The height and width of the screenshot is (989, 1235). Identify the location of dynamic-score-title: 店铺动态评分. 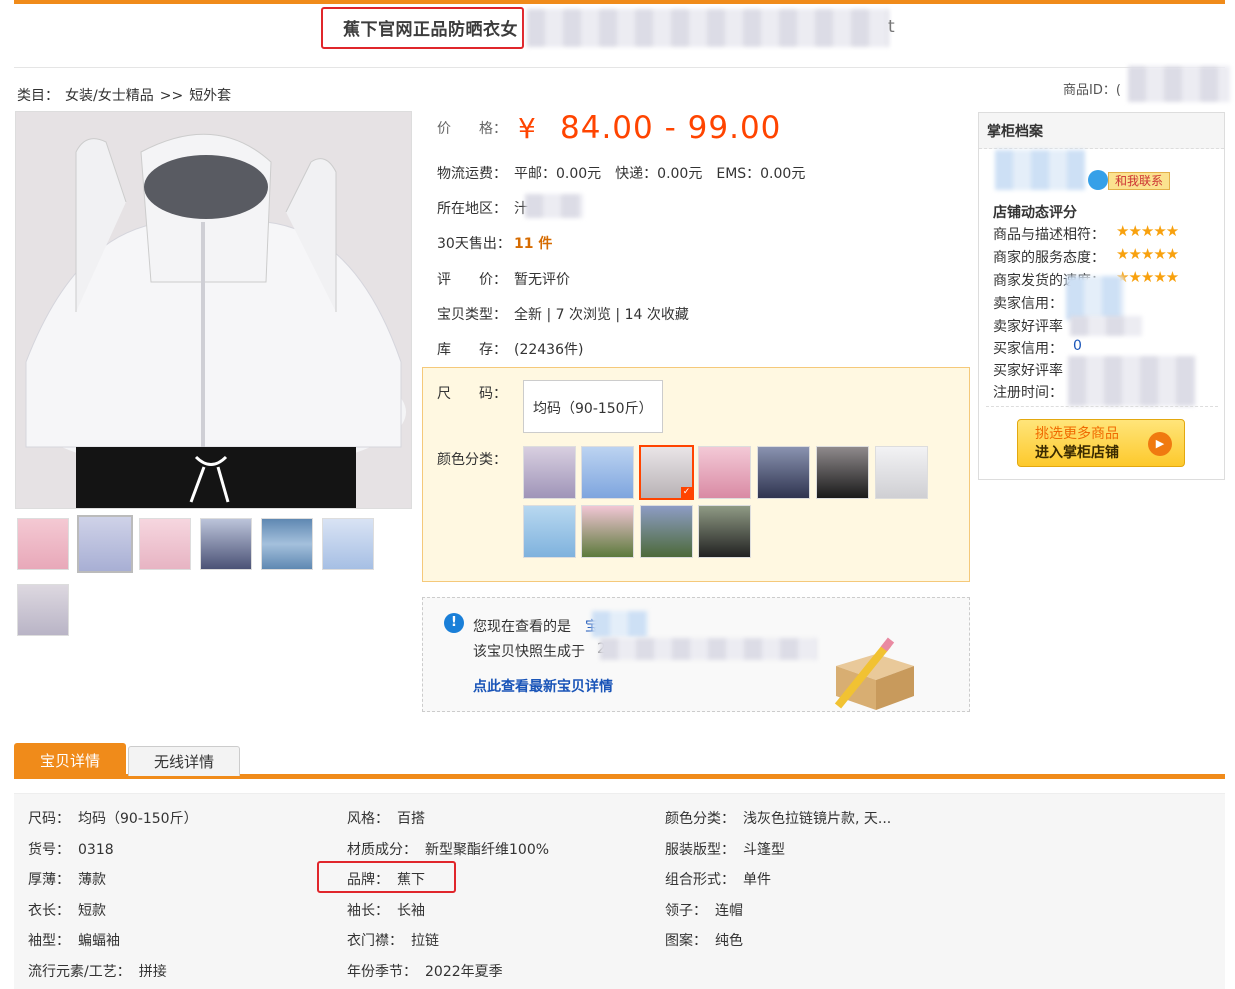
(1035, 213).